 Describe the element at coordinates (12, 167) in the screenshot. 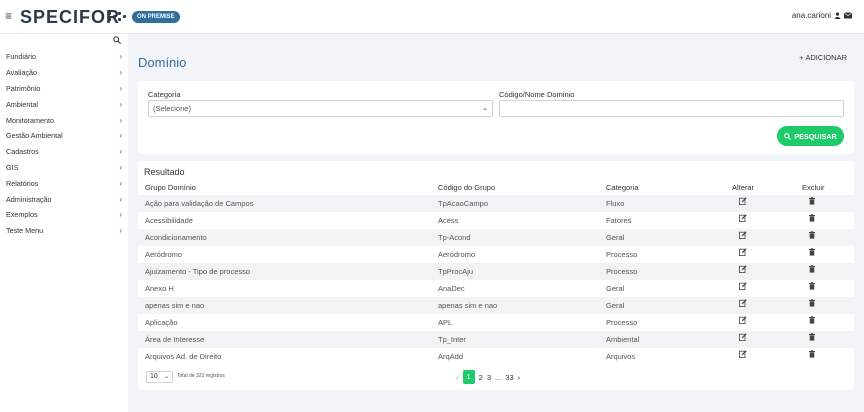

I see `sidebar-item-label: GIS` at that location.